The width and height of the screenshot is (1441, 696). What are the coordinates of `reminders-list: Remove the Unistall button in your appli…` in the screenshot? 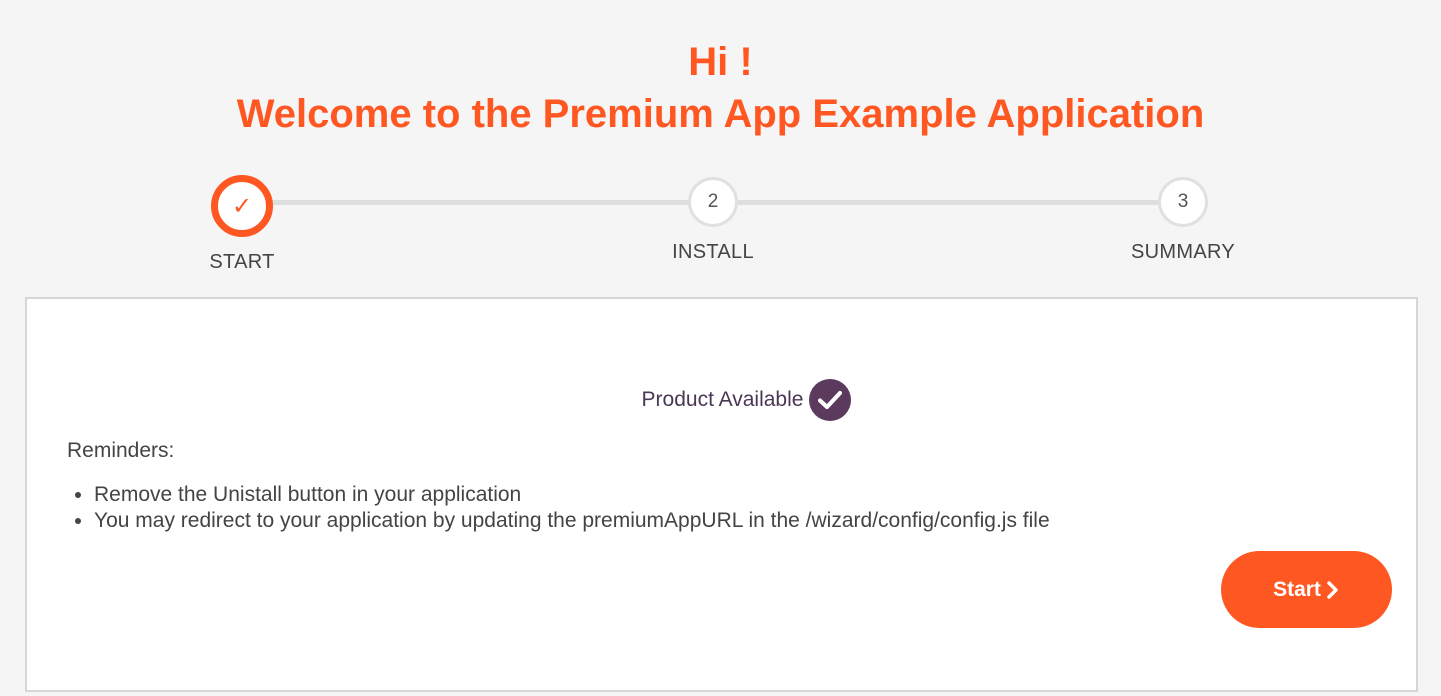 It's located at (558, 508).